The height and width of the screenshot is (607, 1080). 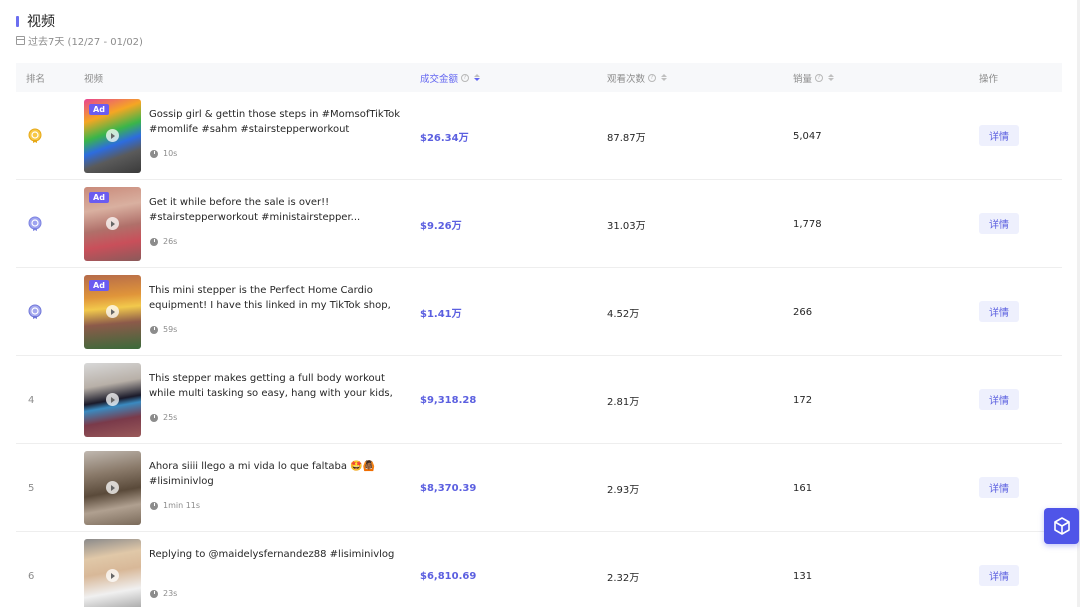 I want to click on floating-cube-button, so click(x=1061, y=526).